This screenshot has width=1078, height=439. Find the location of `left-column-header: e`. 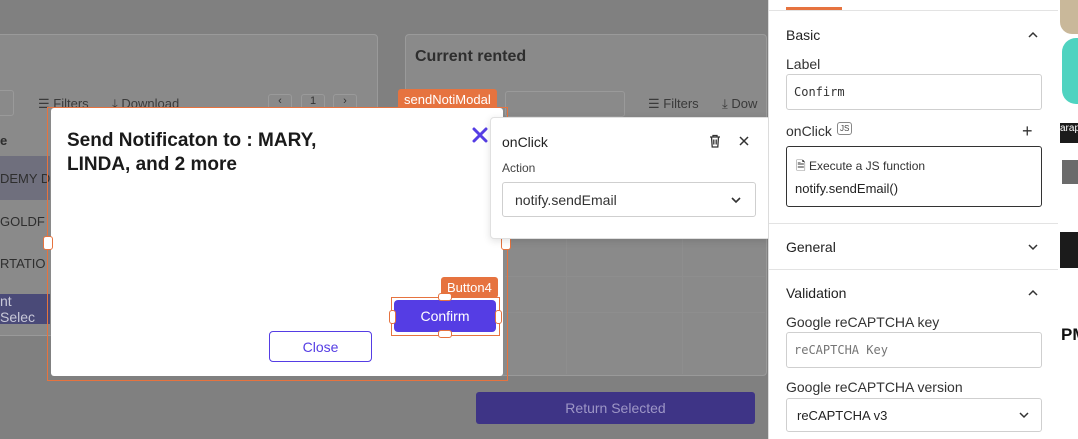

left-column-header: e is located at coordinates (4, 140).